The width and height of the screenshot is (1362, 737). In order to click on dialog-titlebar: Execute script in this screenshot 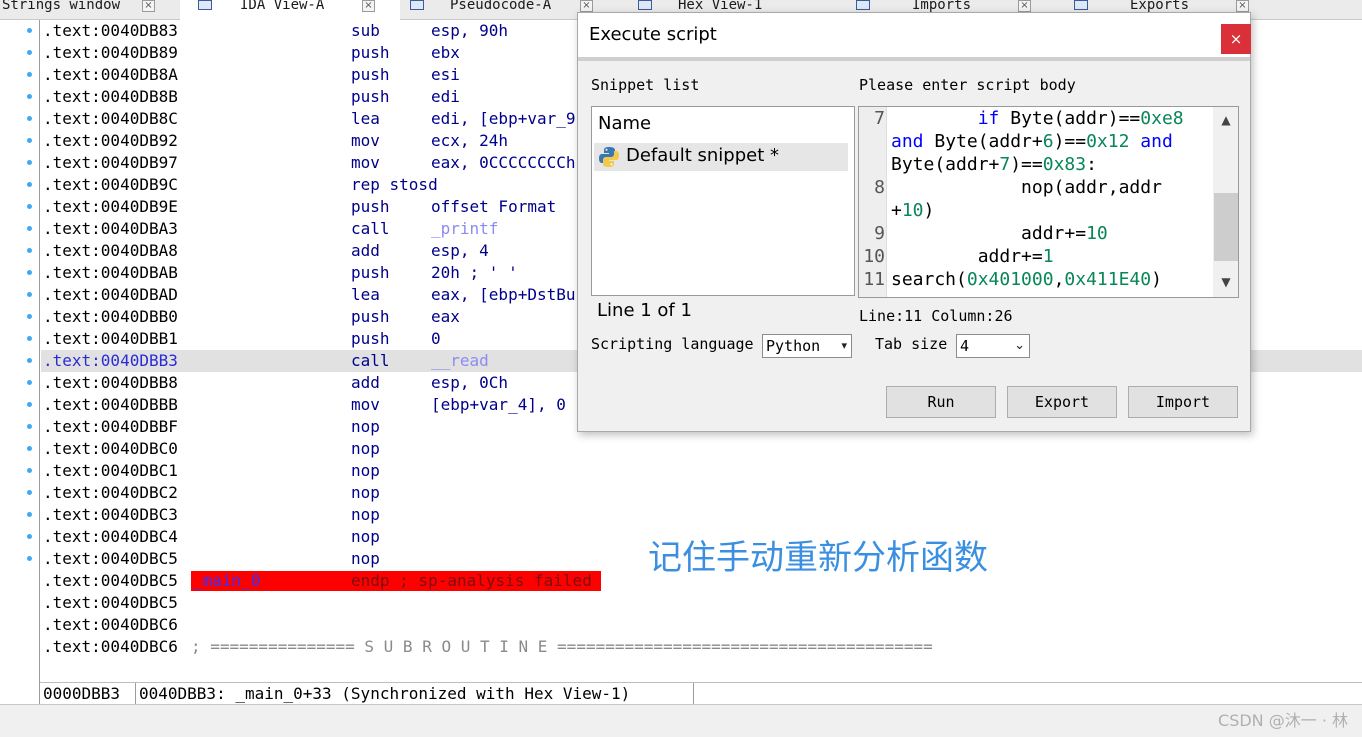, I will do `click(914, 35)`.